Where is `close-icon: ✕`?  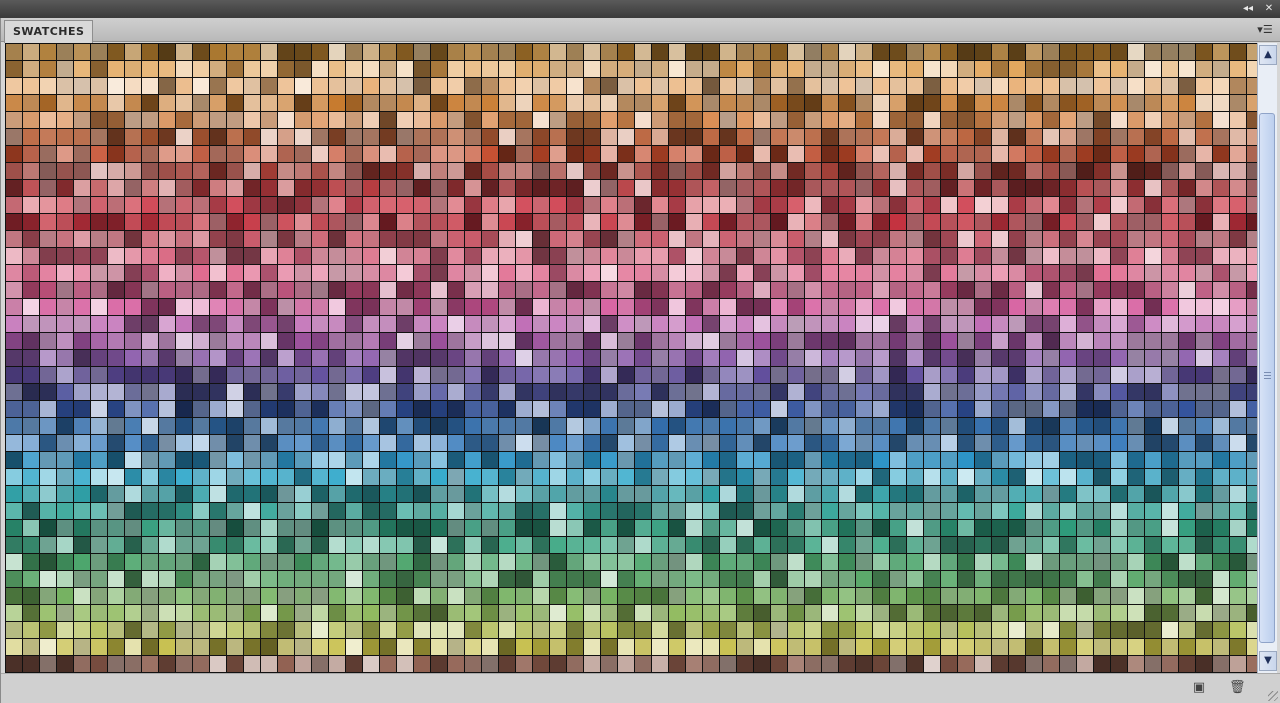
close-icon: ✕ is located at coordinates (1269, 9).